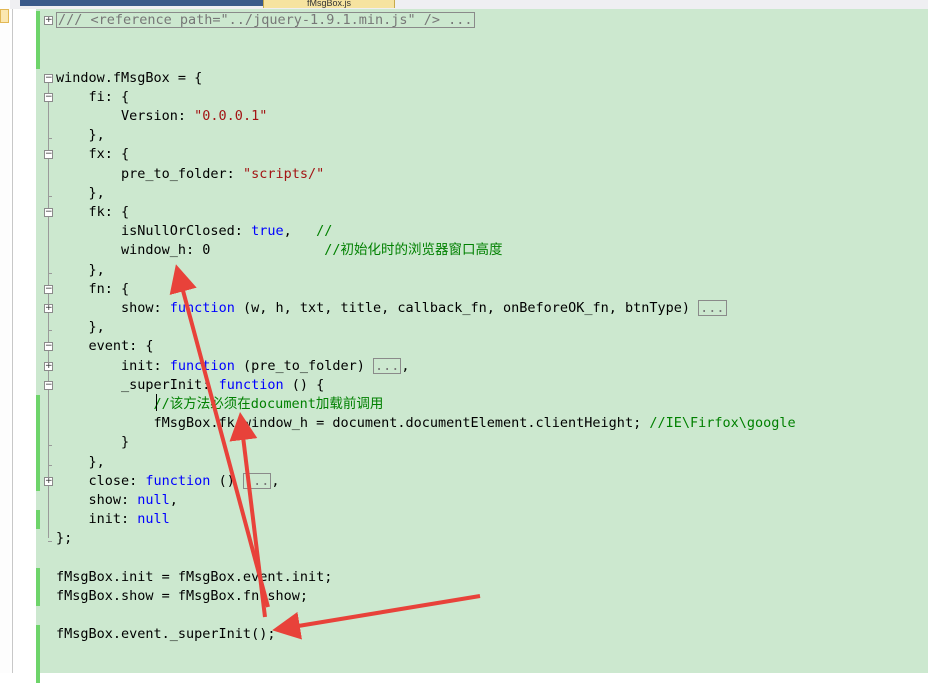 The image size is (928, 683). I want to click on code-line: isNullOrClosed: true, //, so click(194, 231).